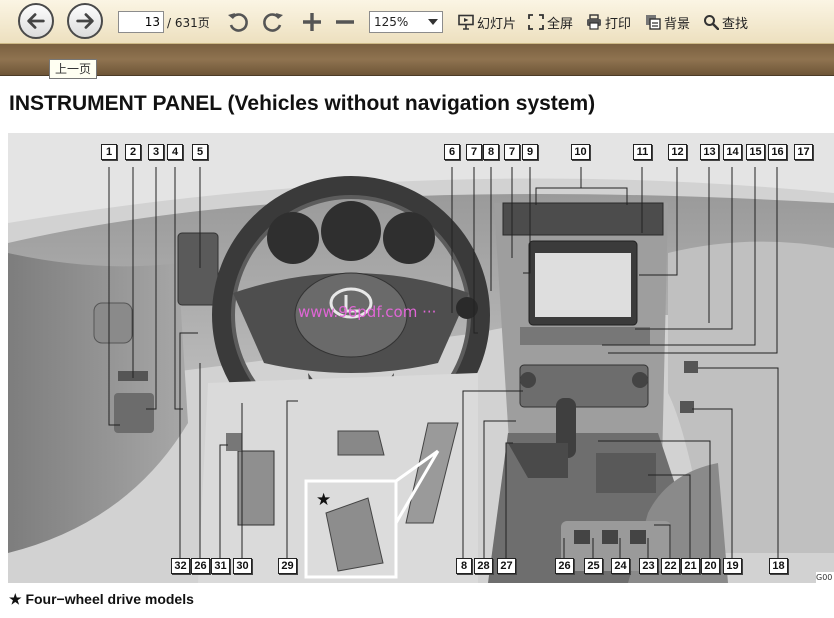  I want to click on next-page-button, so click(85, 21).